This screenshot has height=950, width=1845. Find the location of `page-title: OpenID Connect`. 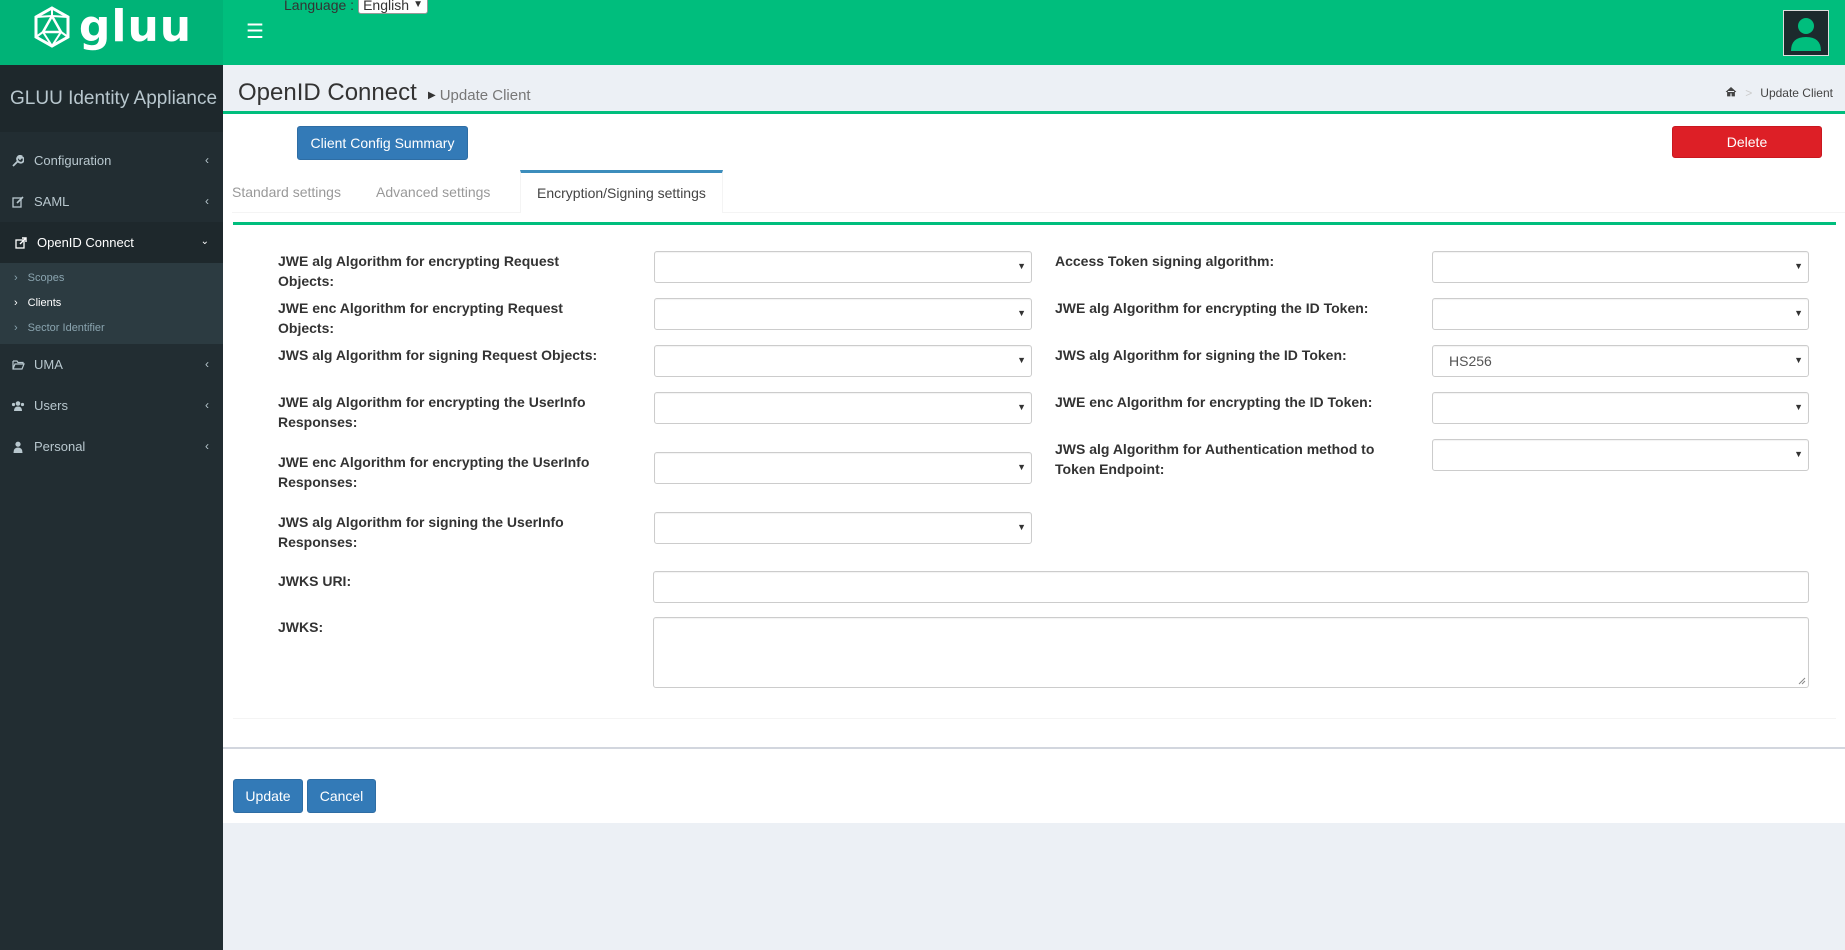

page-title: OpenID Connect is located at coordinates (327, 92).